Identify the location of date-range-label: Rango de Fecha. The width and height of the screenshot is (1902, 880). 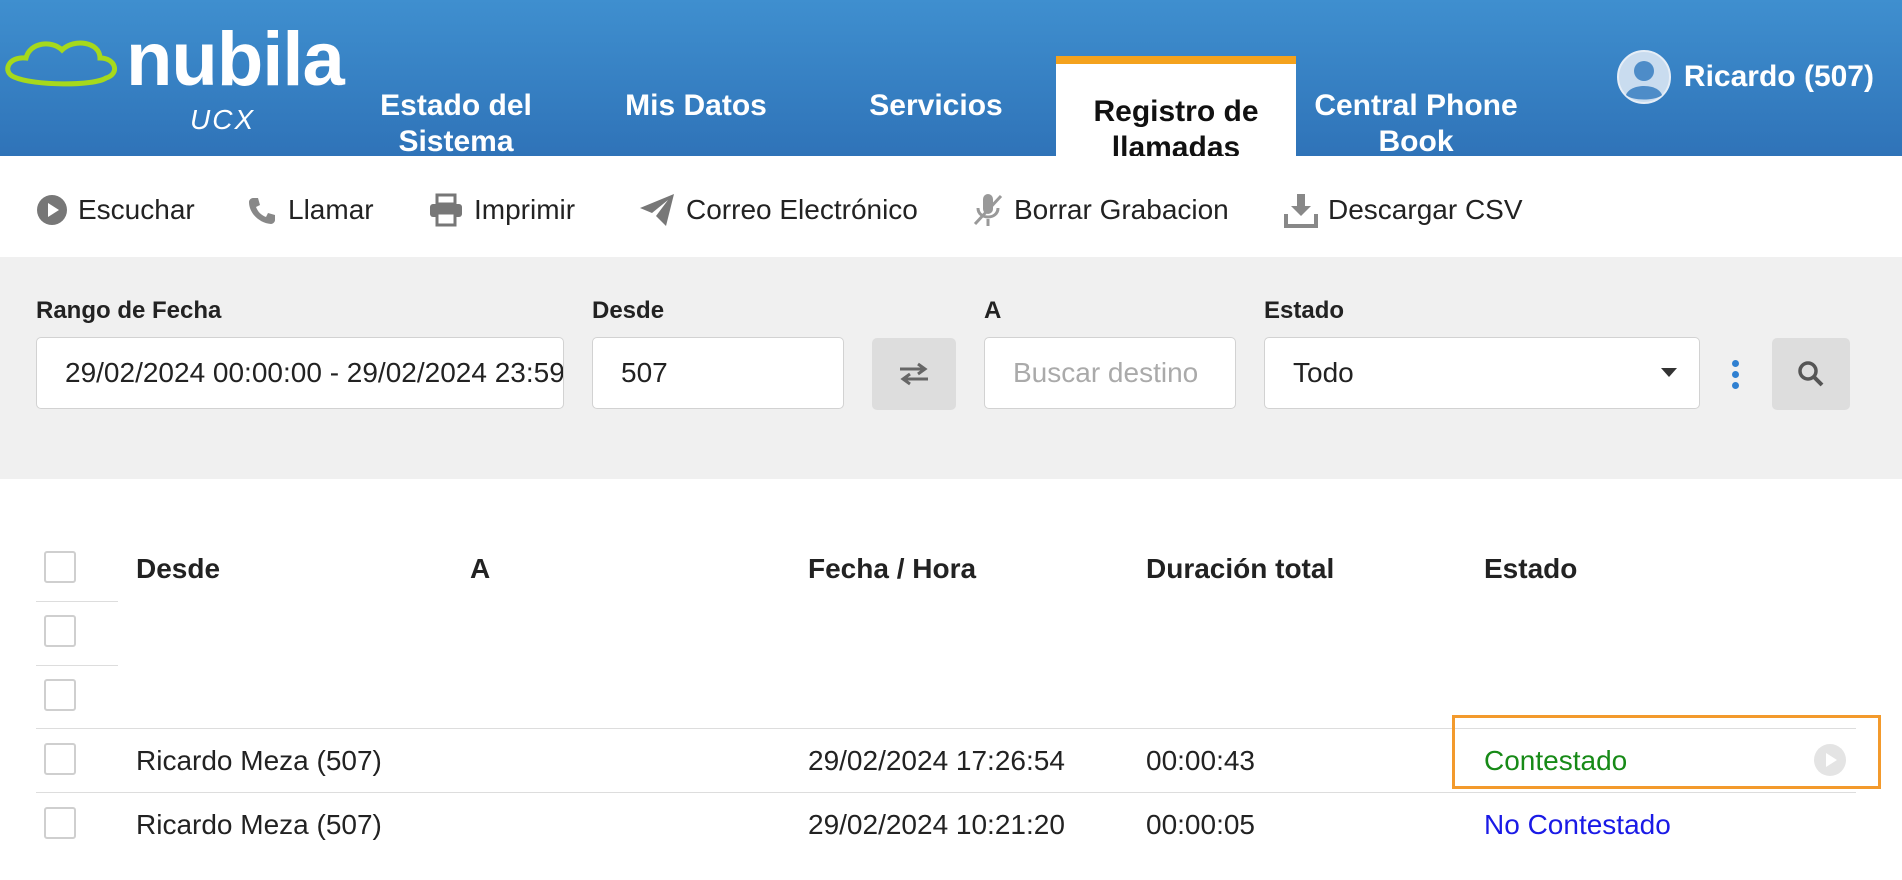
(129, 310).